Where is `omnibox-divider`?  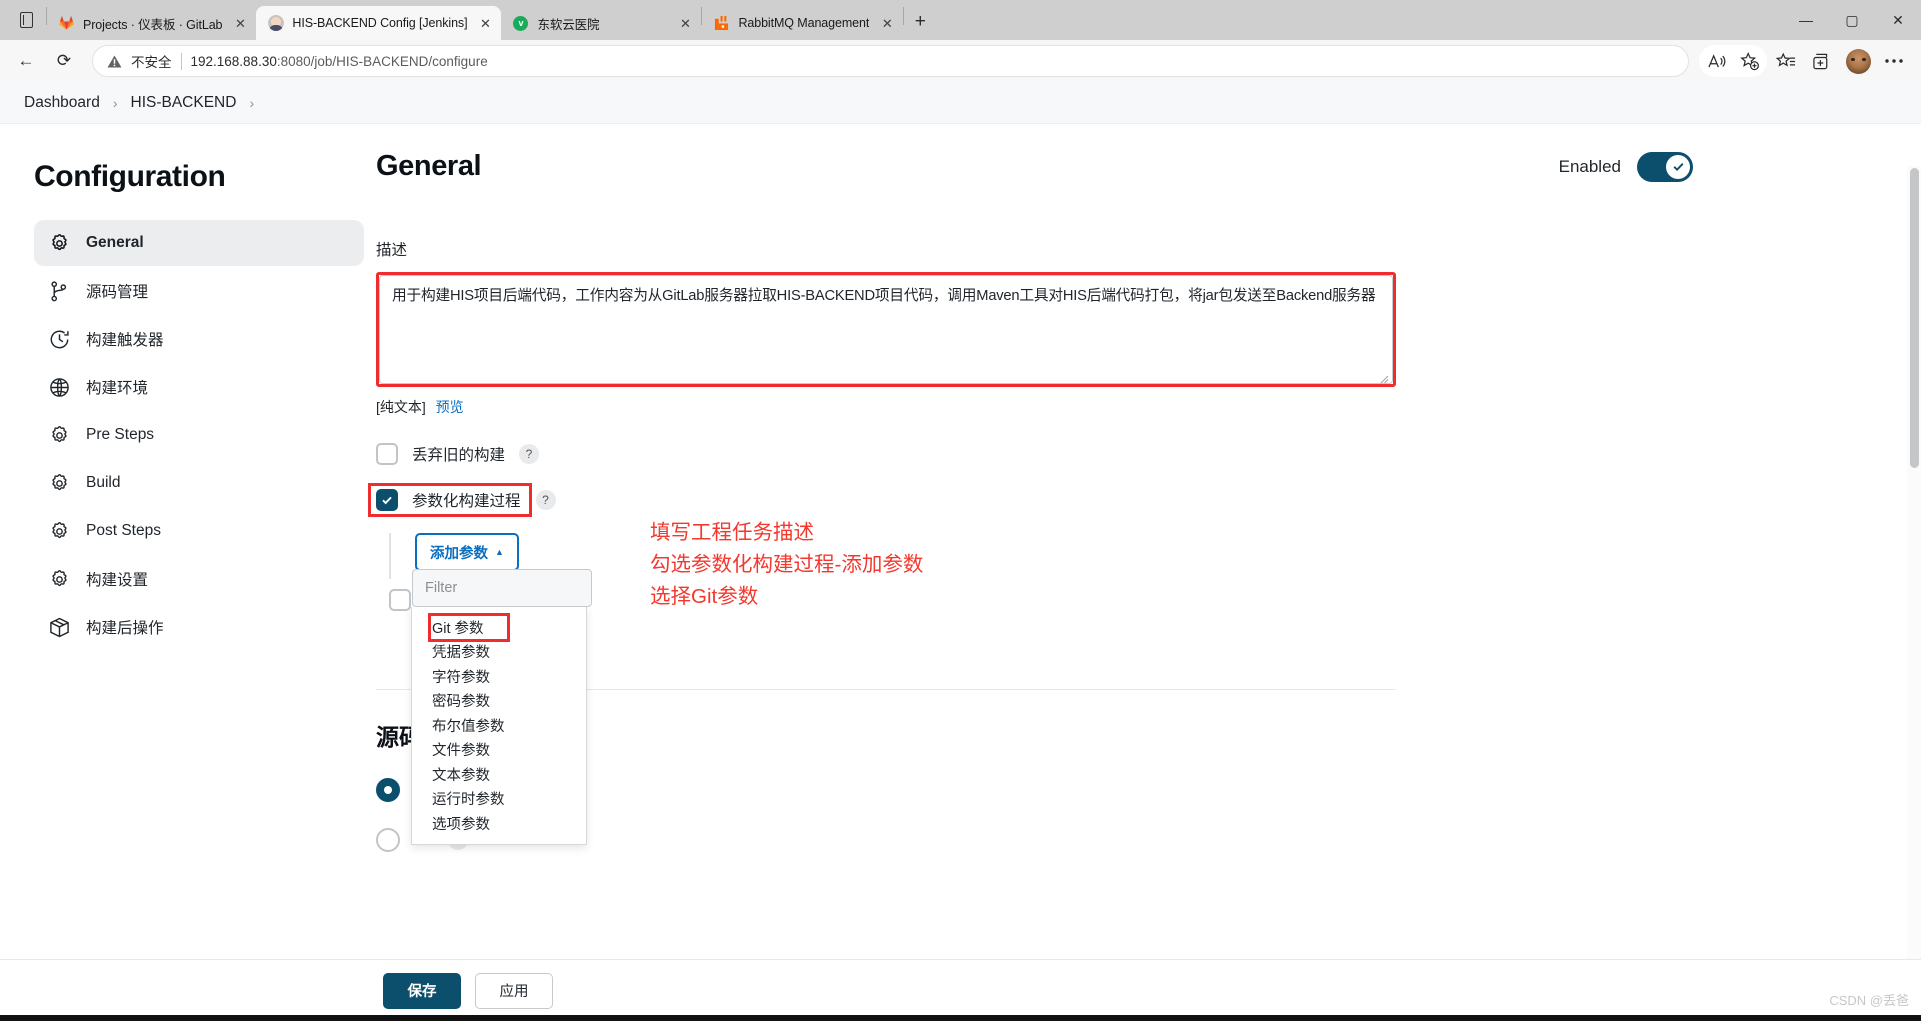
omnibox-divider is located at coordinates (181, 61).